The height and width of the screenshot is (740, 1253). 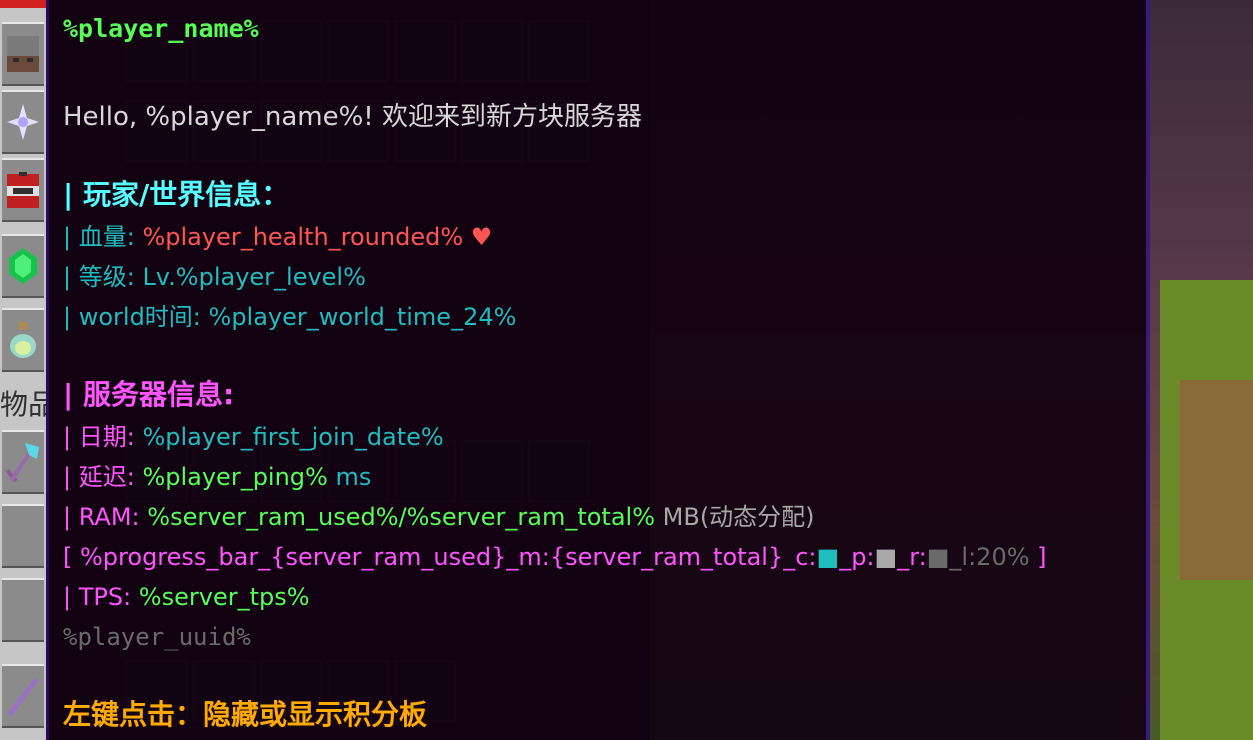 What do you see at coordinates (23, 4) in the screenshot?
I see `hotbar-red-marker` at bounding box center [23, 4].